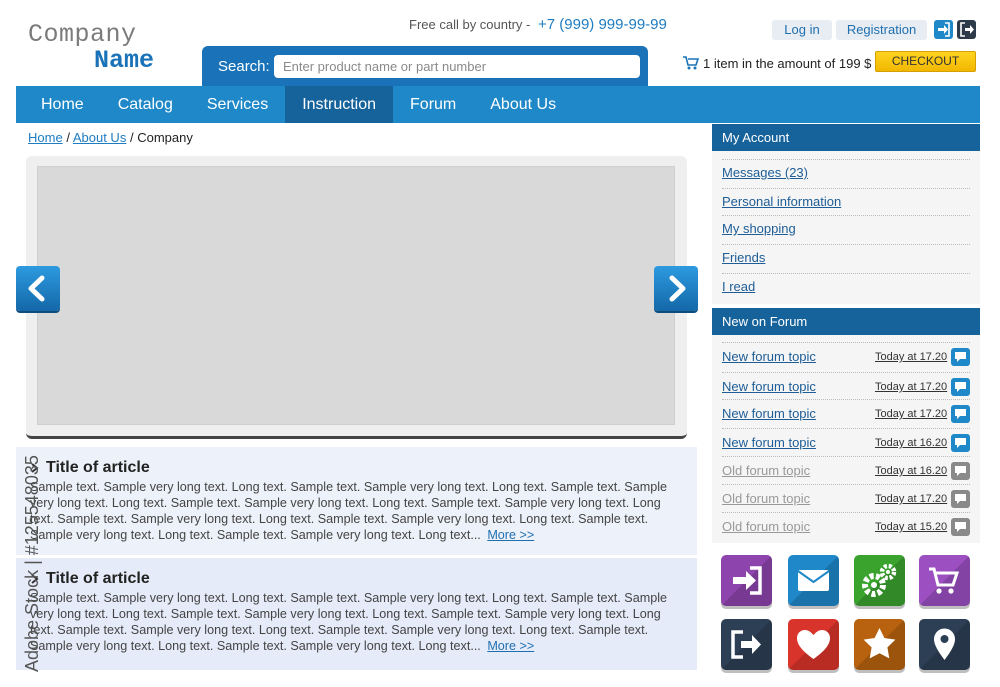 The height and width of the screenshot is (687, 1000). I want to click on slider-prev-button, so click(38, 288).